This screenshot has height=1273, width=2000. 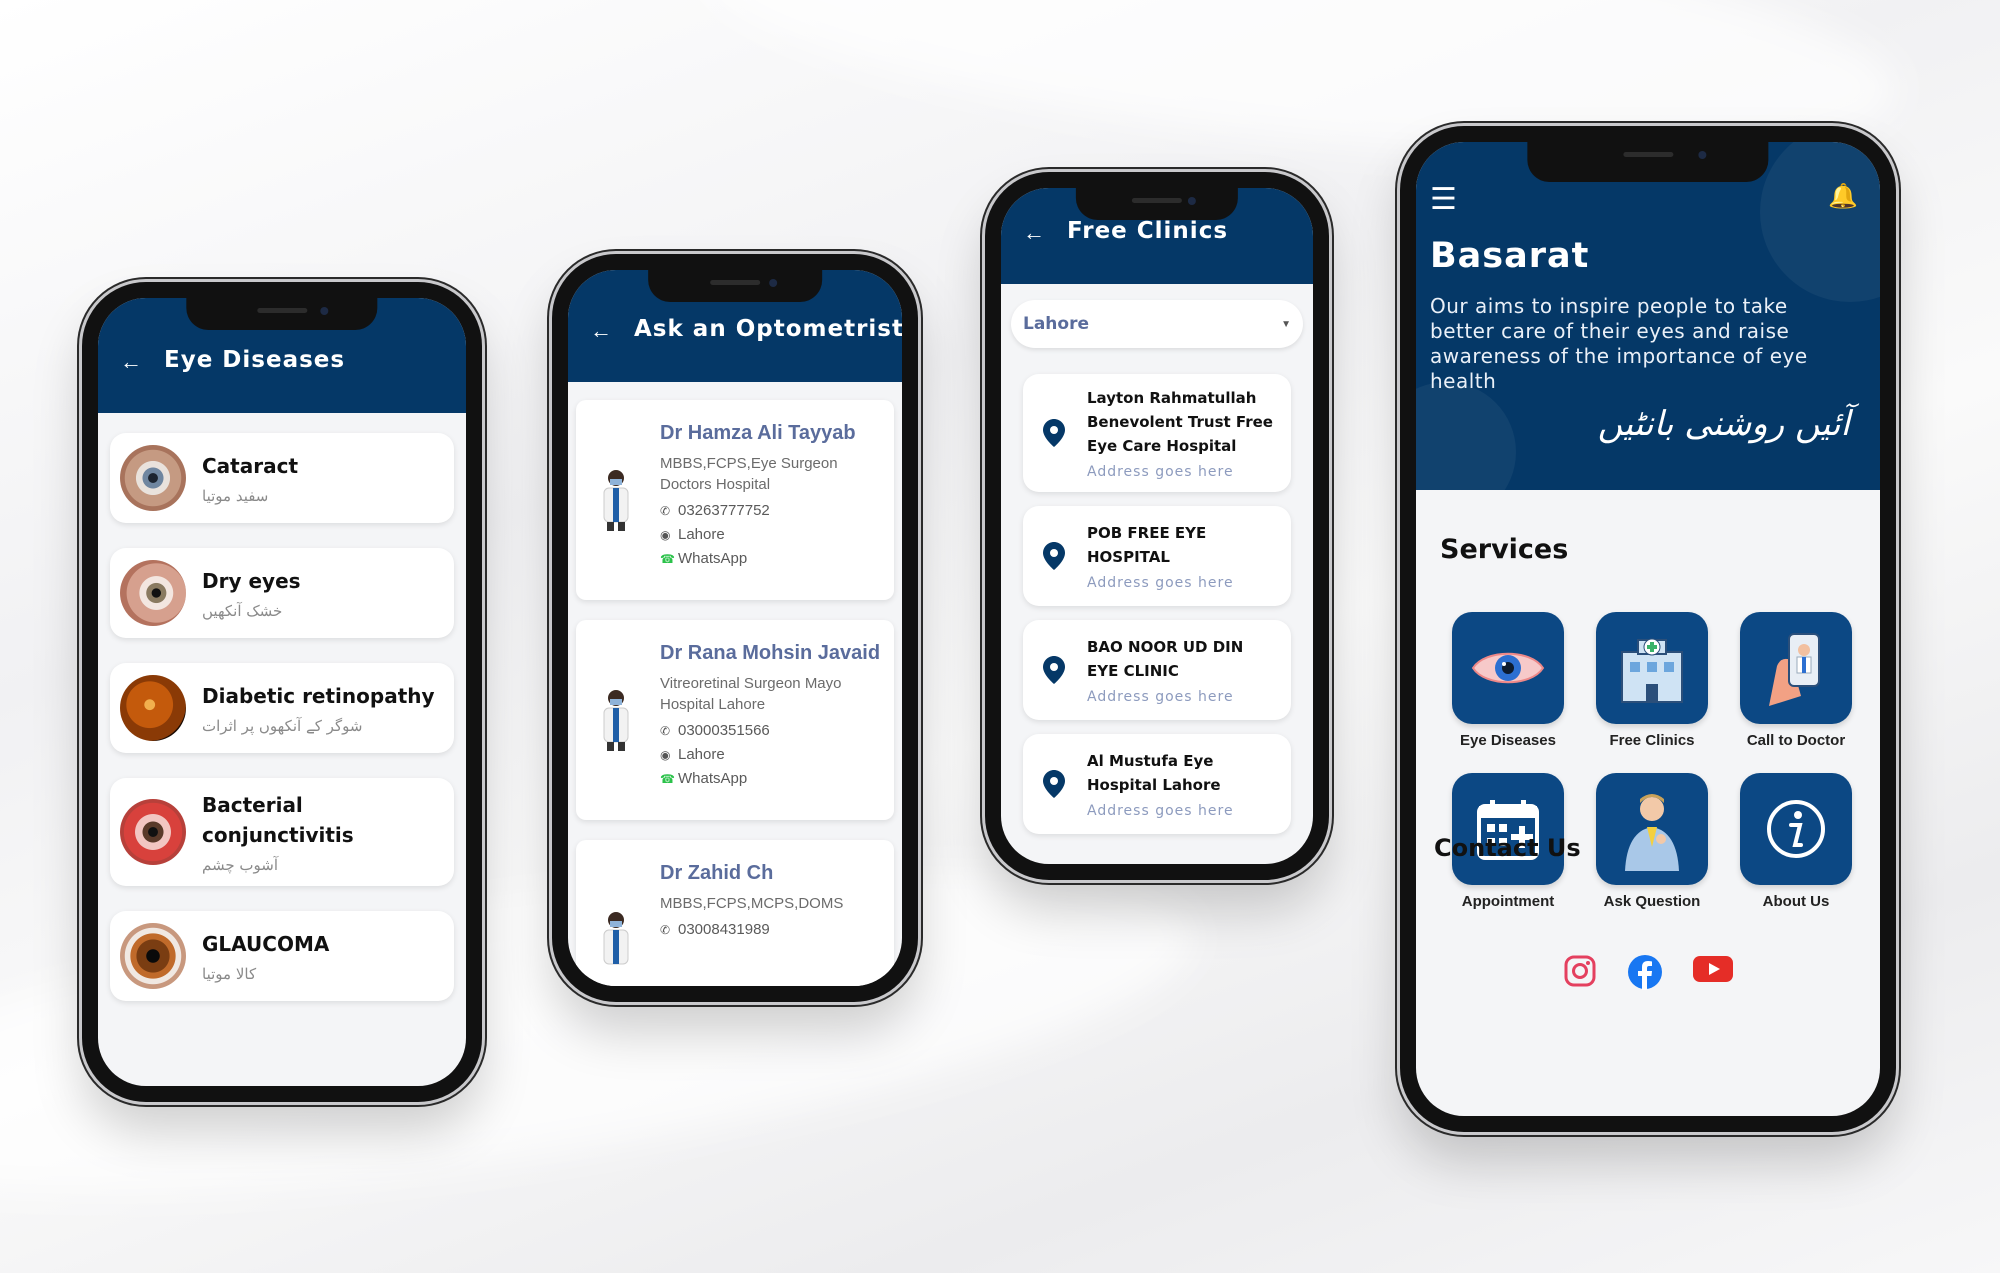 What do you see at coordinates (153, 708) in the screenshot?
I see `retina-image` at bounding box center [153, 708].